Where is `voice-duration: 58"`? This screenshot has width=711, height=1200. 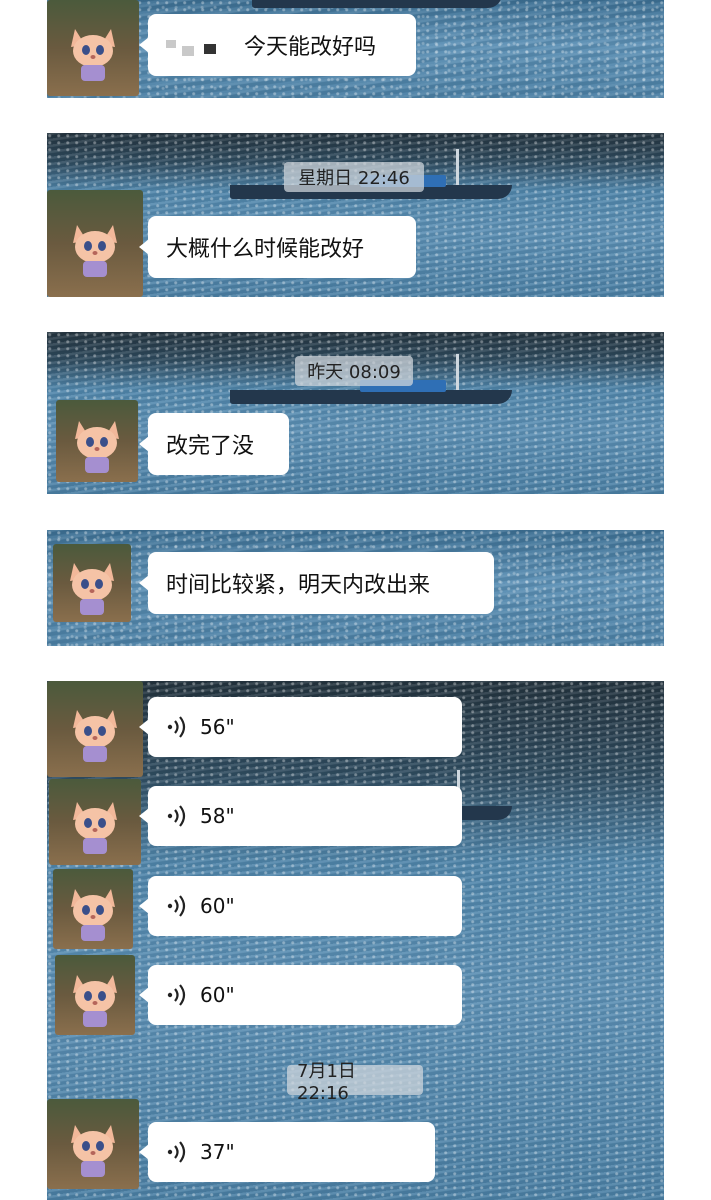 voice-duration: 58" is located at coordinates (217, 816).